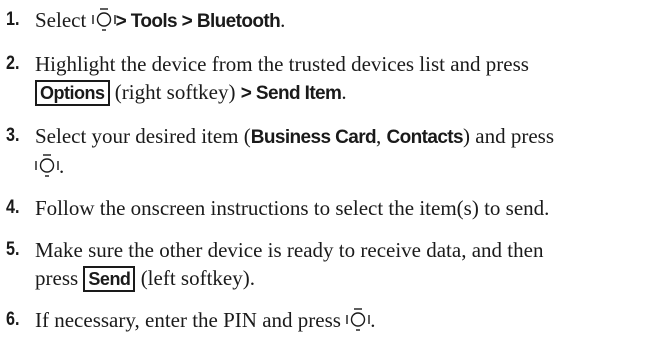 This screenshot has width=654, height=339. Describe the element at coordinates (313, 137) in the screenshot. I see `item-business-card: Business Card` at that location.